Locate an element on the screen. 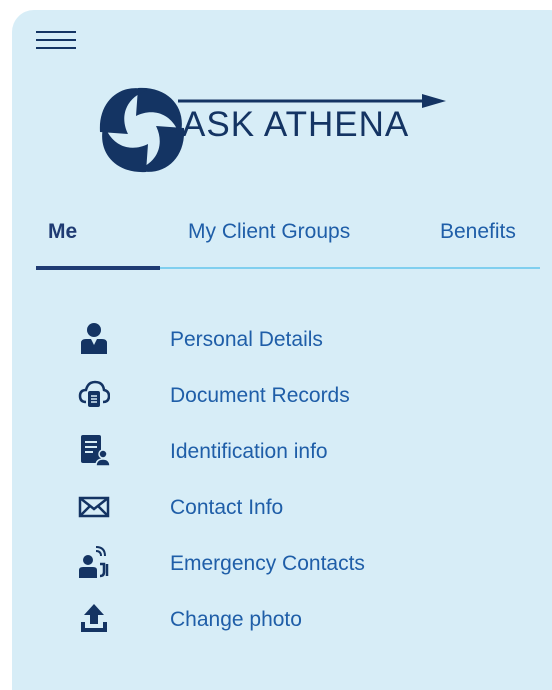 Image resolution: width=552 pixels, height=690 pixels. menu-item-contact-info: Contact Info is located at coordinates (280, 516).